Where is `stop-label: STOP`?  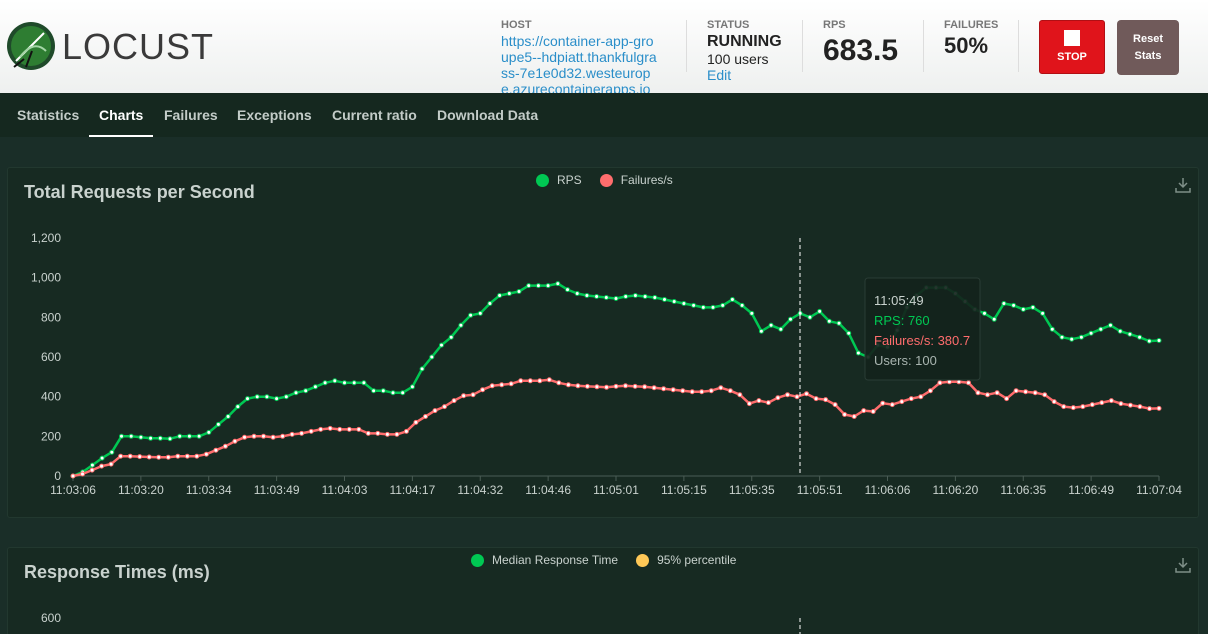 stop-label: STOP is located at coordinates (1072, 57).